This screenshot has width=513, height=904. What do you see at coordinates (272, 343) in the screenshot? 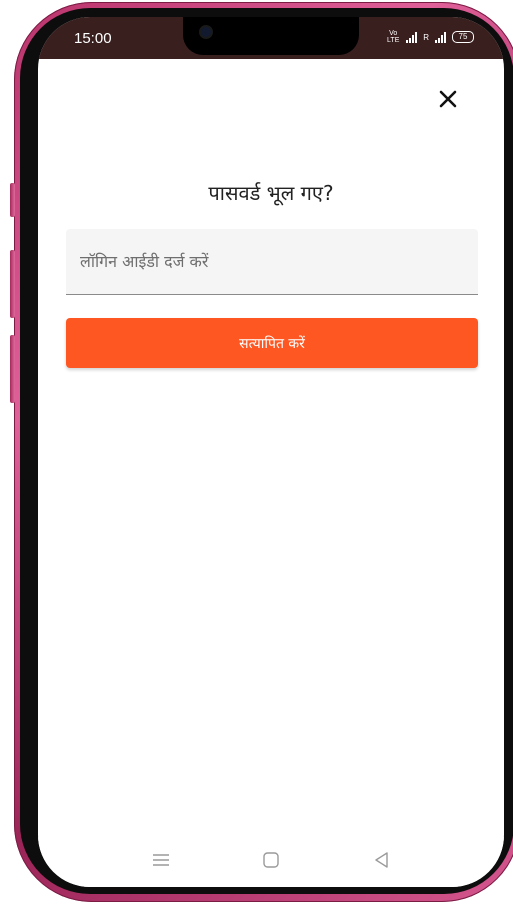
I see `verify-button: सत्यापित करें` at bounding box center [272, 343].